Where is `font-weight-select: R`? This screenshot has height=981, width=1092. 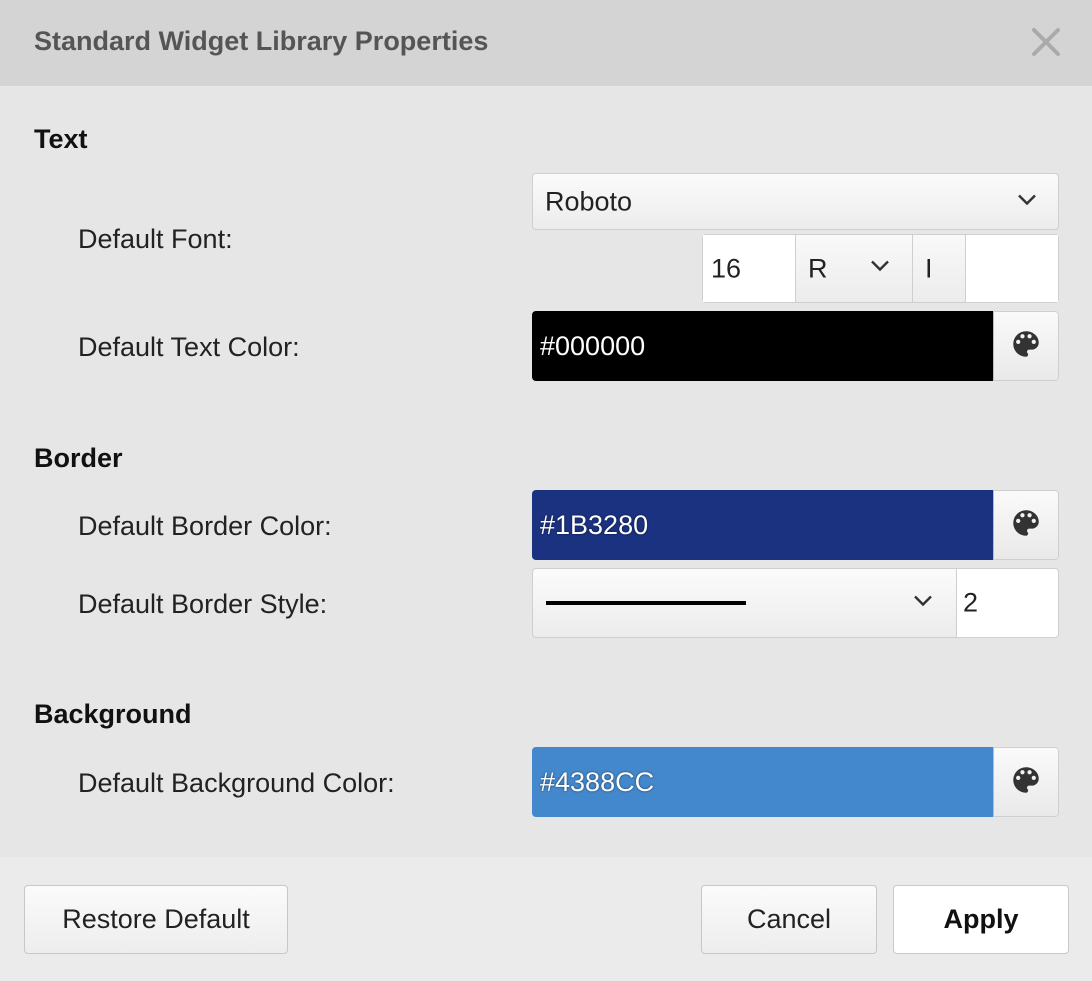
font-weight-select: R is located at coordinates (853, 268).